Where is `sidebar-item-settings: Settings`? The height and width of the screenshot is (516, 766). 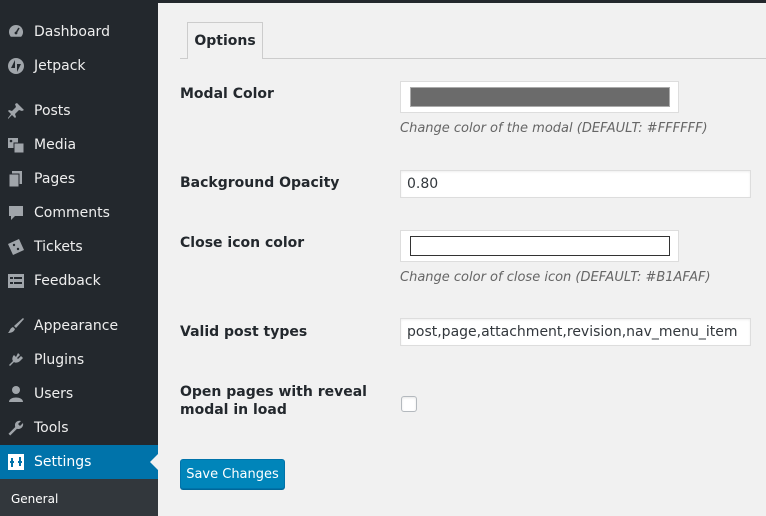
sidebar-item-settings: Settings is located at coordinates (79, 462).